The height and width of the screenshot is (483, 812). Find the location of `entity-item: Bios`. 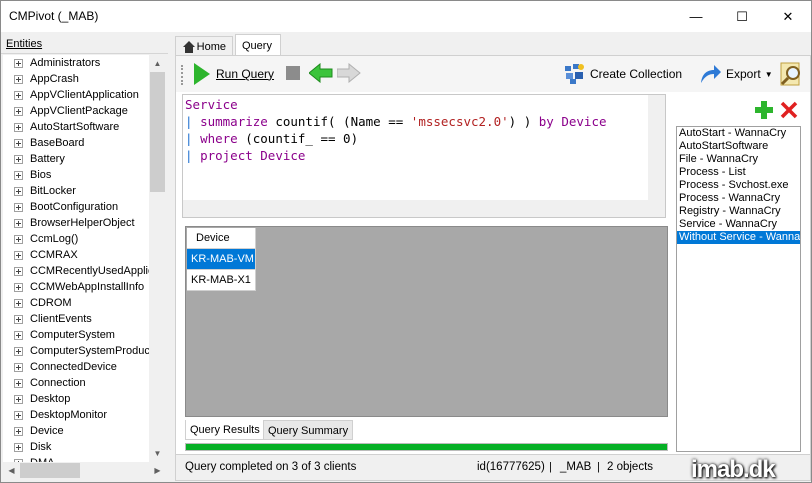

entity-item: Bios is located at coordinates (76, 175).